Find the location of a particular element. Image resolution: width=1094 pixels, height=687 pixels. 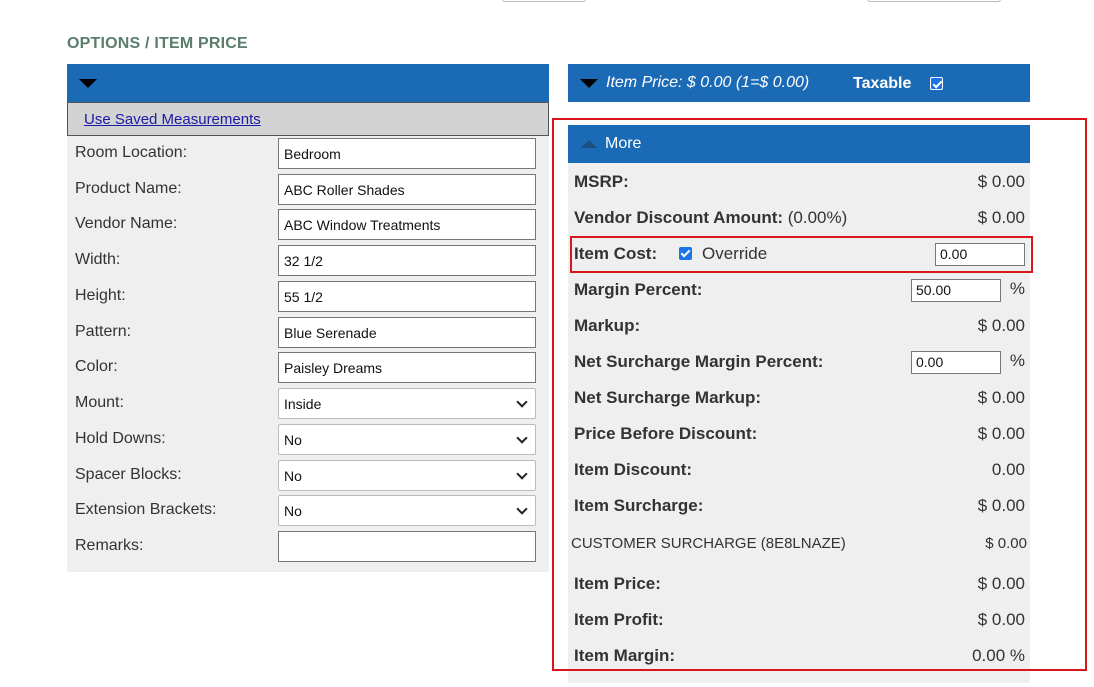

color-label: Color: is located at coordinates (96, 366).